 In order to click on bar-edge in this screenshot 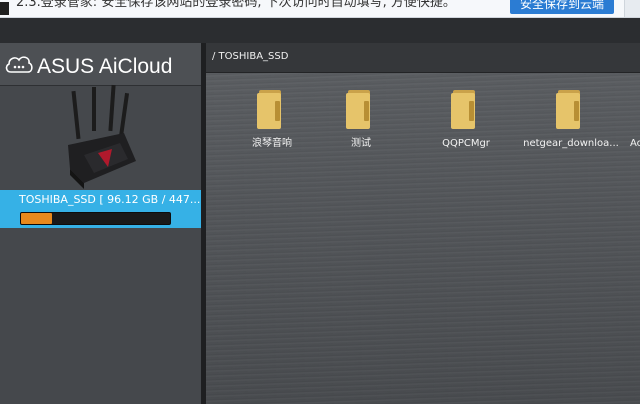, I will do `click(632, 8)`.